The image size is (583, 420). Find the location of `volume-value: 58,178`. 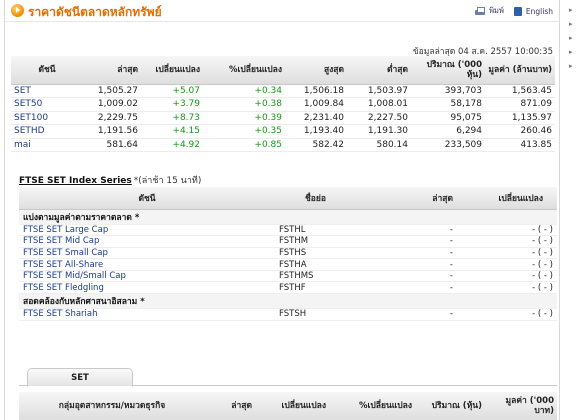

volume-value: 58,178 is located at coordinates (448, 104).